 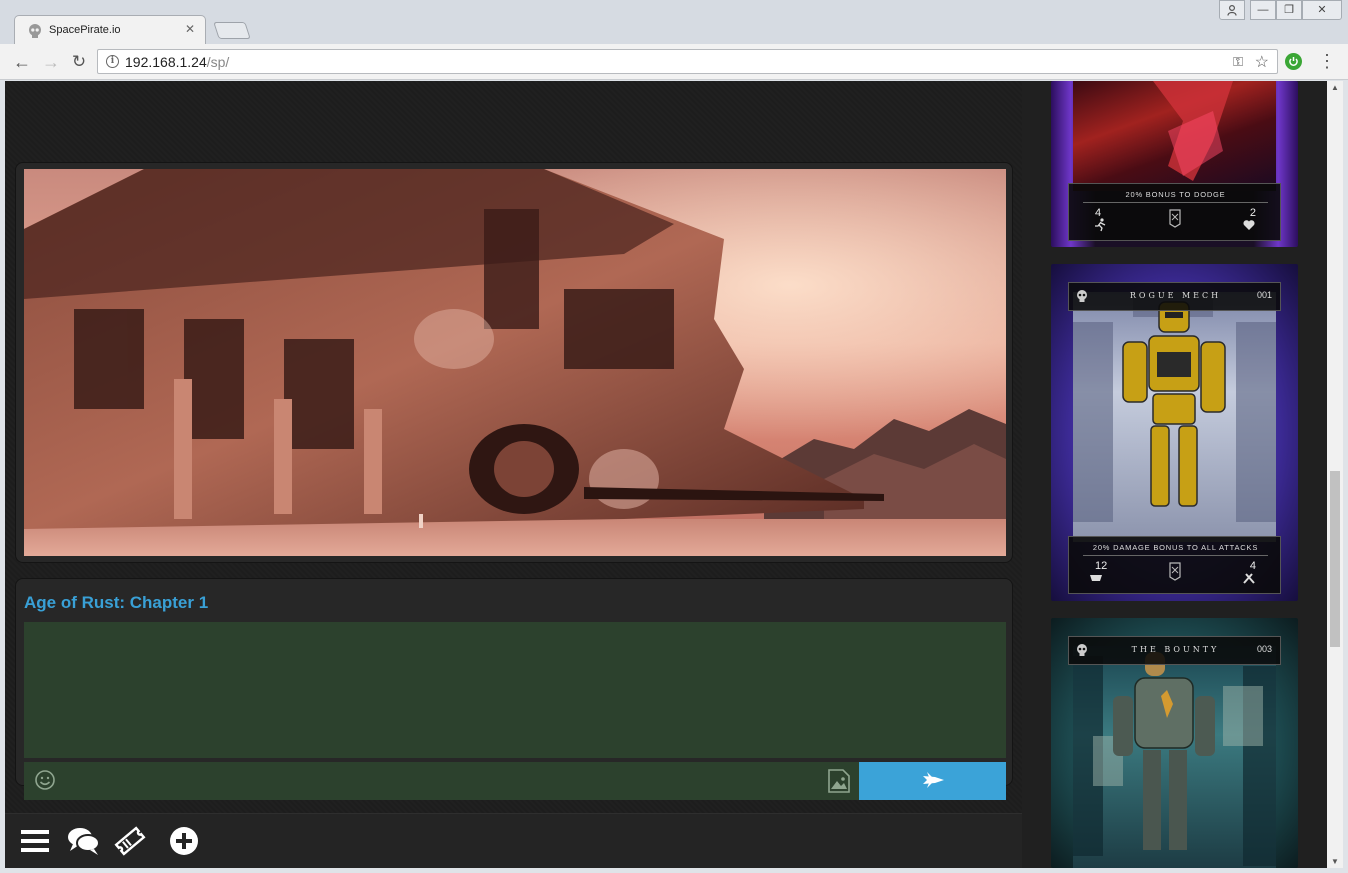 What do you see at coordinates (166, 62) in the screenshot?
I see `url-host: 192.168.1.24` at bounding box center [166, 62].